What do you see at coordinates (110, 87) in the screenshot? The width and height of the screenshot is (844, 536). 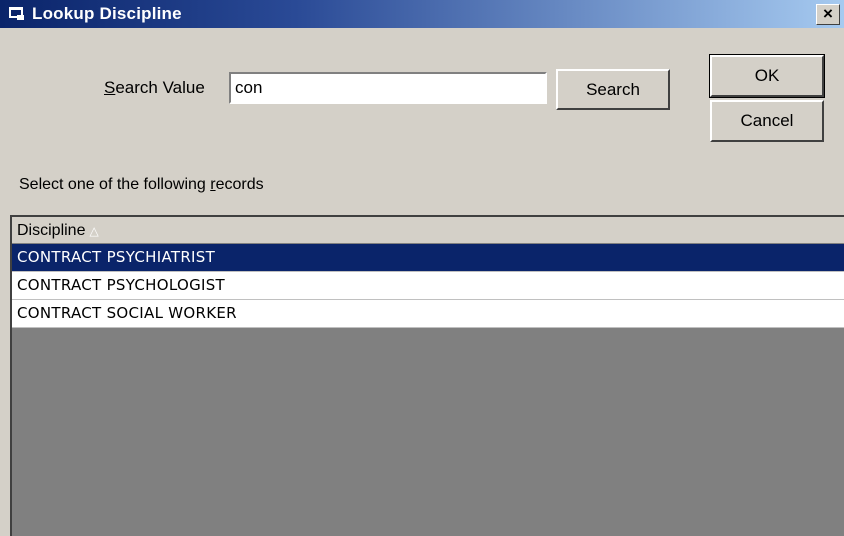 I see `search-label-mnemonic: S` at bounding box center [110, 87].